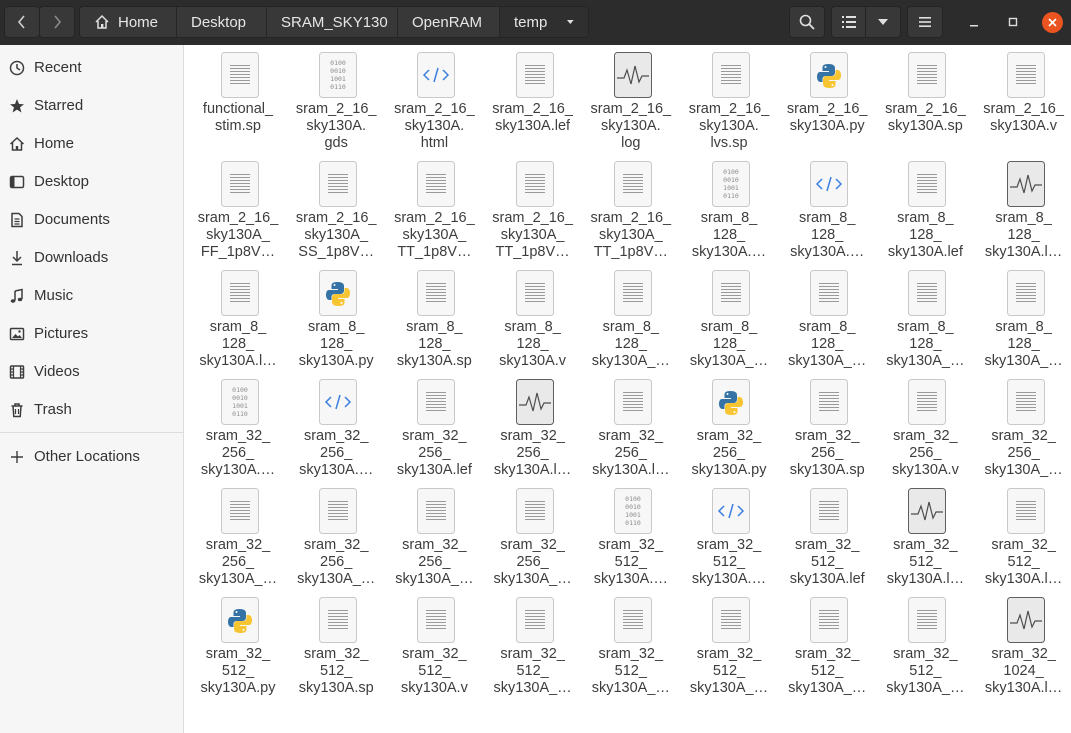 This screenshot has height=733, width=1071. I want to click on file-item: sram_2_16_ sky130A.v, so click(1023, 98).